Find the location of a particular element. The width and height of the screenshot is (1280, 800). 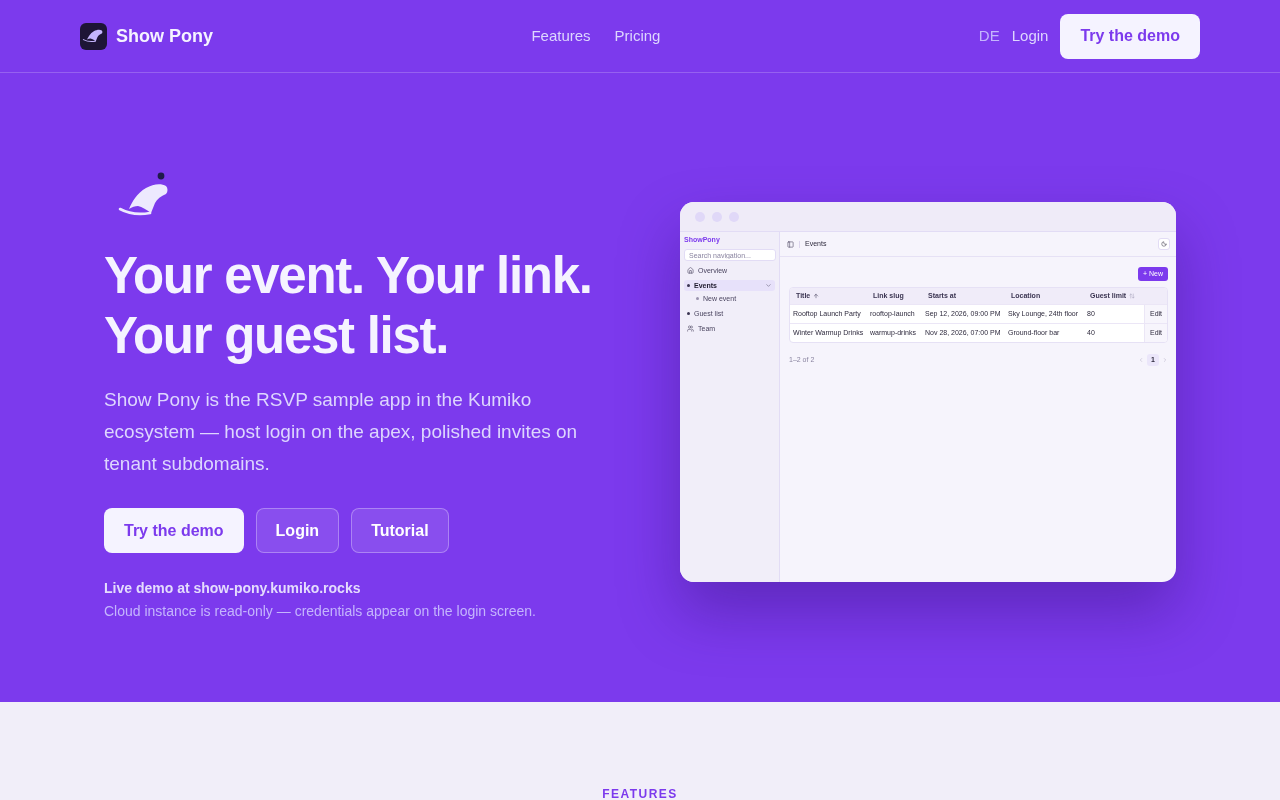

sidebar-toggle-icon is located at coordinates (790, 244).